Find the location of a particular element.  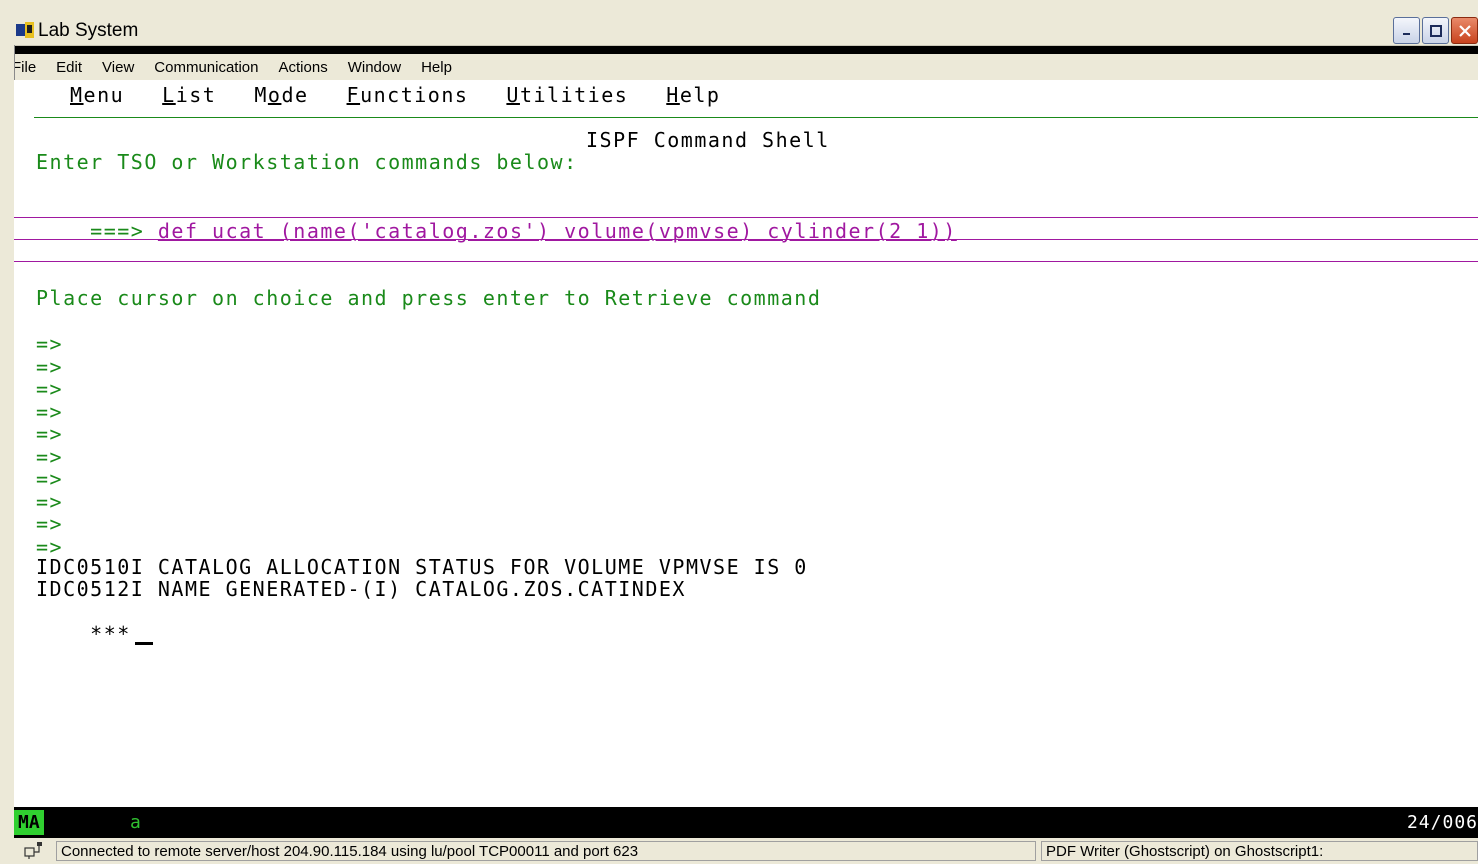

minimize-icon is located at coordinates (1406, 30).